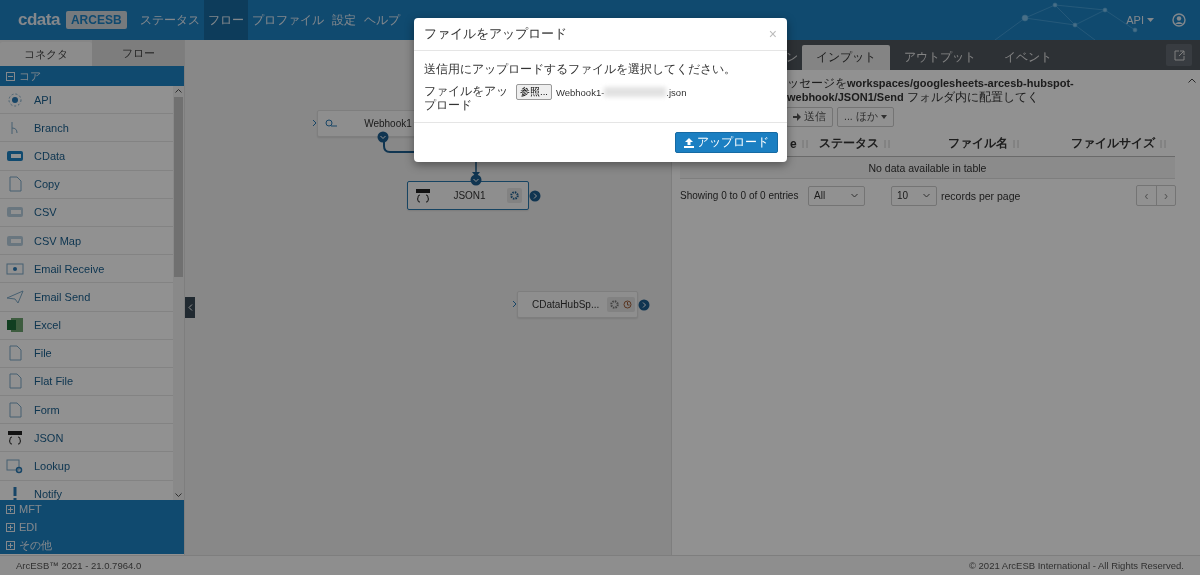 Image resolution: width=1200 pixels, height=575 pixels. I want to click on copyright-text: © 2021 ArcESB International - All Rights Reserved., so click(1076, 565).